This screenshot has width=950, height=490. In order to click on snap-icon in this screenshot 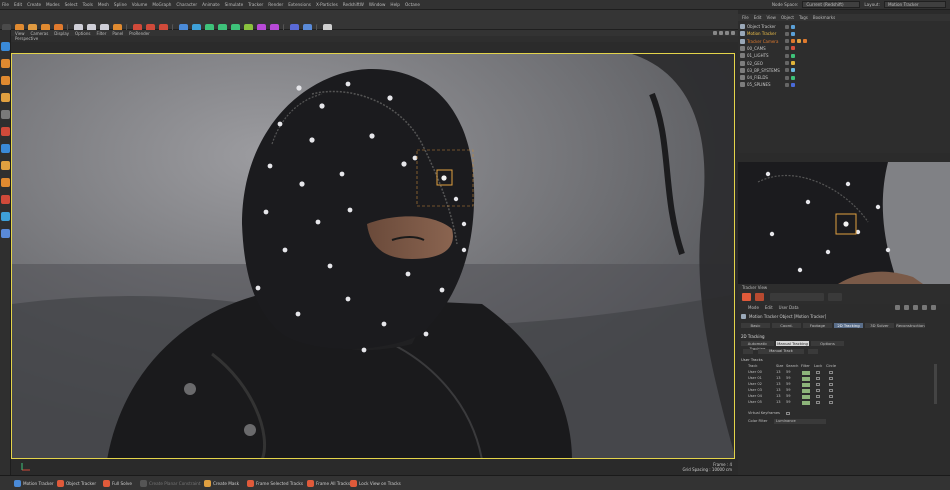, I will do `click(5, 148)`.